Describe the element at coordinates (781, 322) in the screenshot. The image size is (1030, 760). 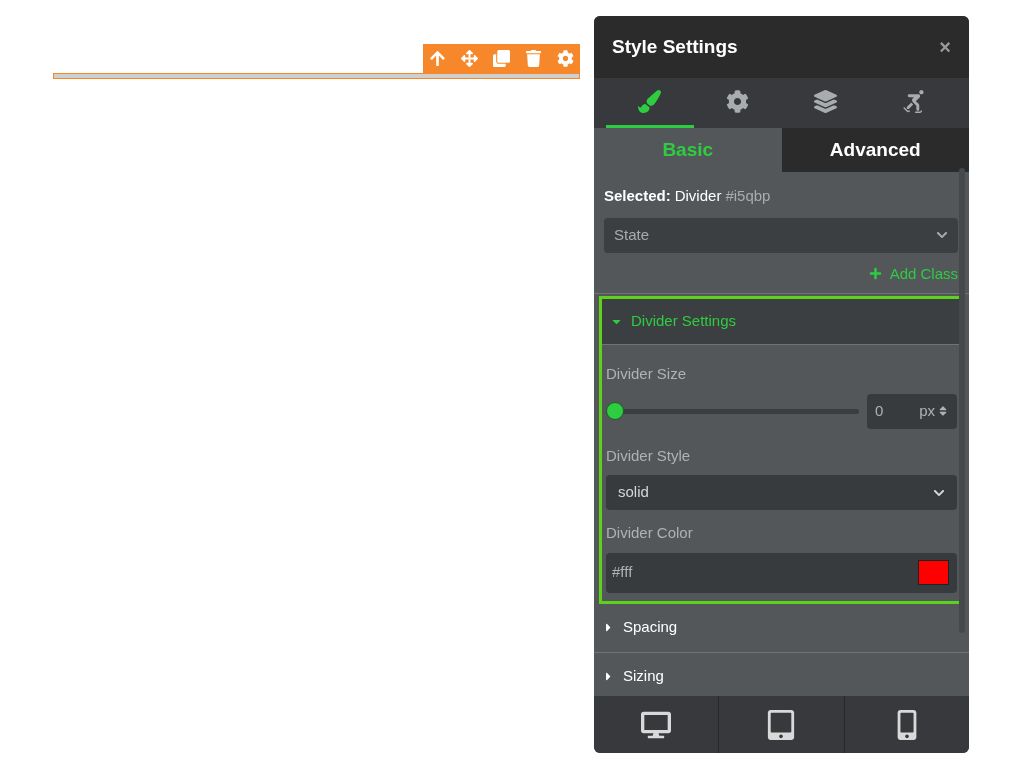
I see `section-header: Divider Settings` at that location.